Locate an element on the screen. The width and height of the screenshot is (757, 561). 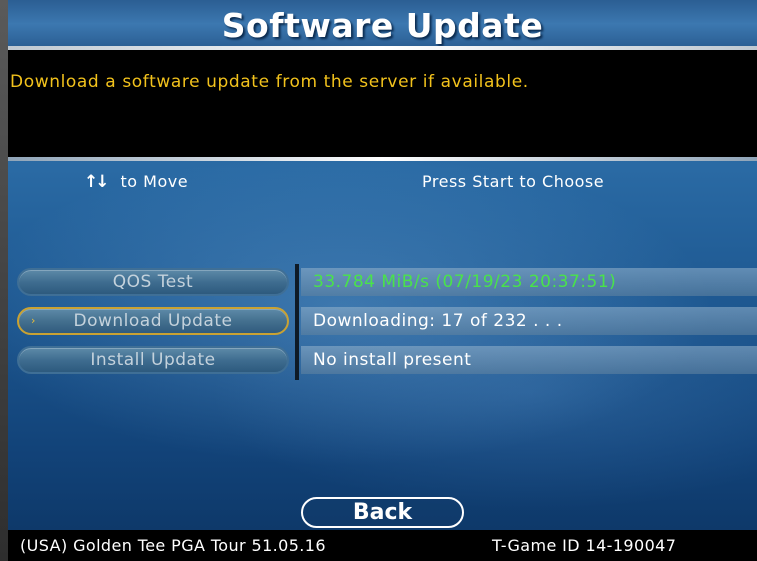
qos-test-label: QOS Test is located at coordinates (153, 282).